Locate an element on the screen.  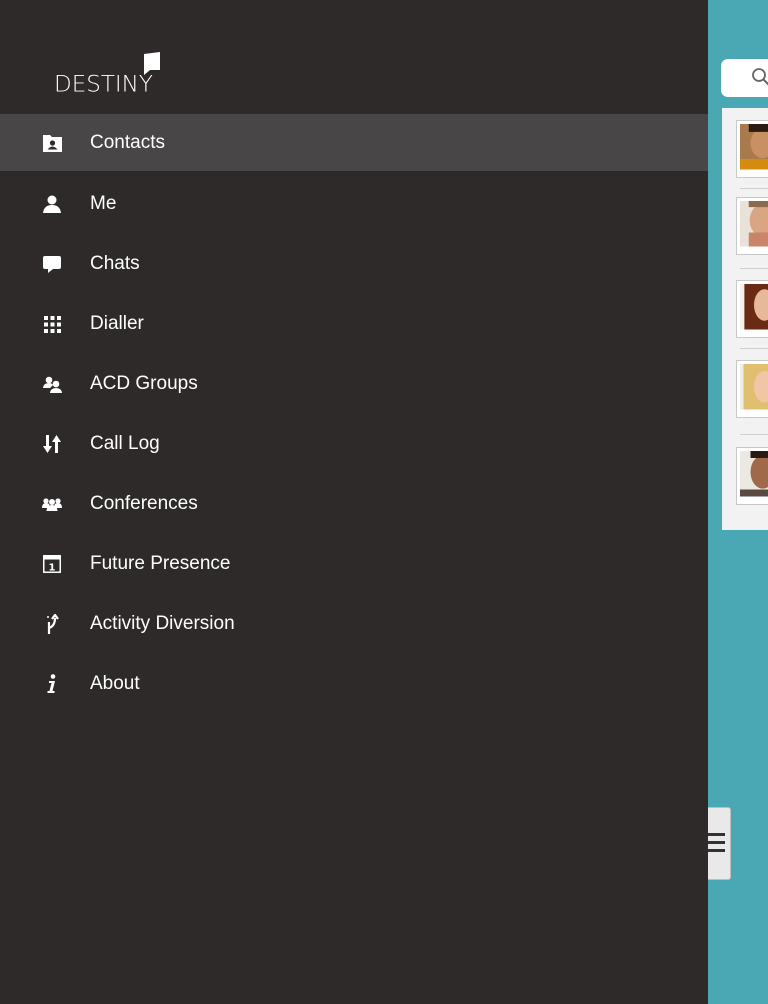
chat-bubble-icon is located at coordinates (52, 264).